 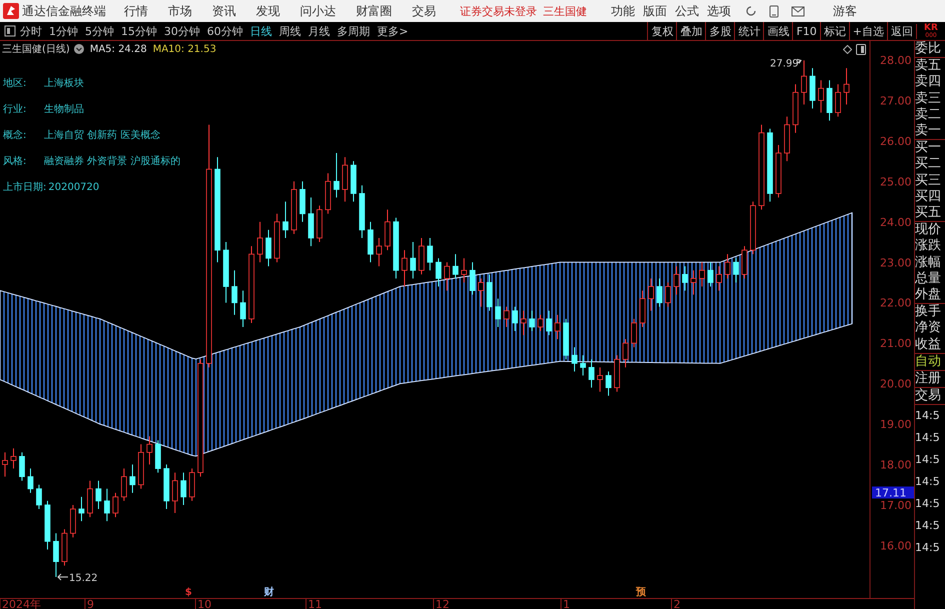 What do you see at coordinates (118, 49) in the screenshot?
I see `indicator-value: MA5: 24.28` at bounding box center [118, 49].